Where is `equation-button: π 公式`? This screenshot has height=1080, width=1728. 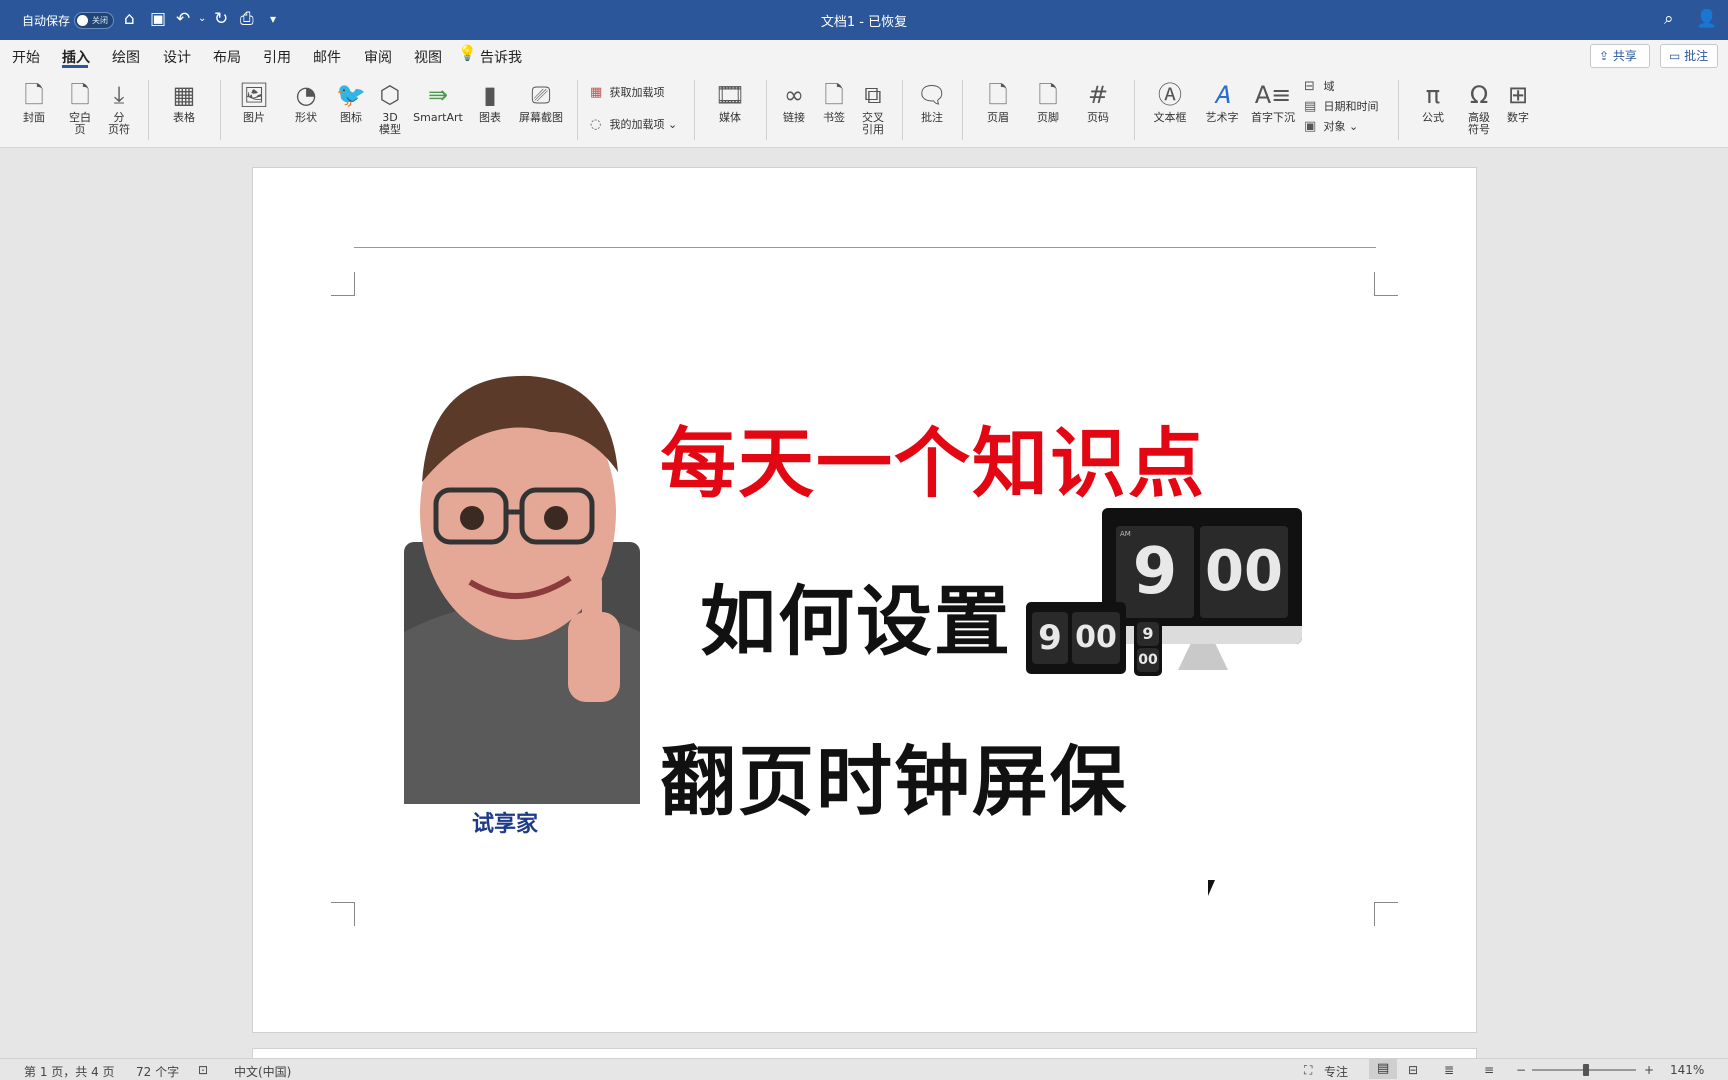 equation-button: π 公式 is located at coordinates (1433, 101).